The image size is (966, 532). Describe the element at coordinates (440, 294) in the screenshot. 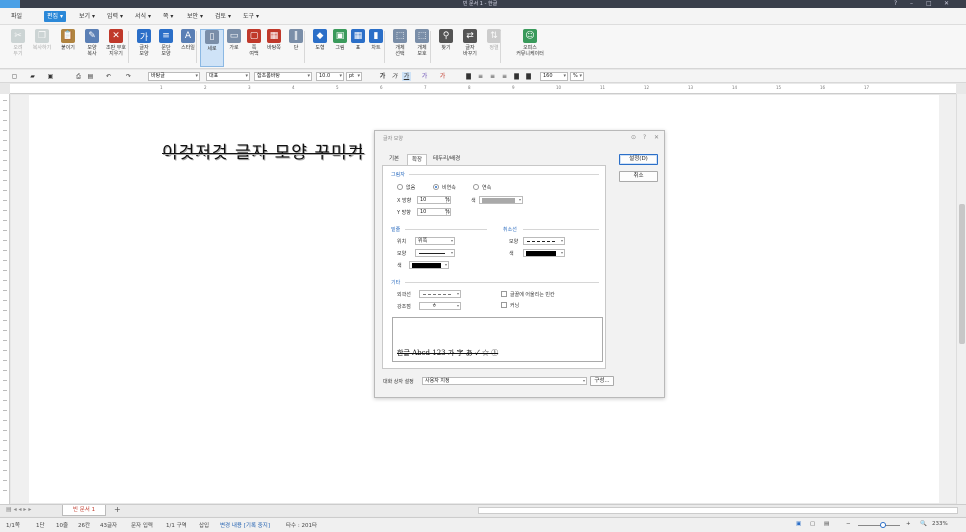

I see `outline-select: ▾` at that location.